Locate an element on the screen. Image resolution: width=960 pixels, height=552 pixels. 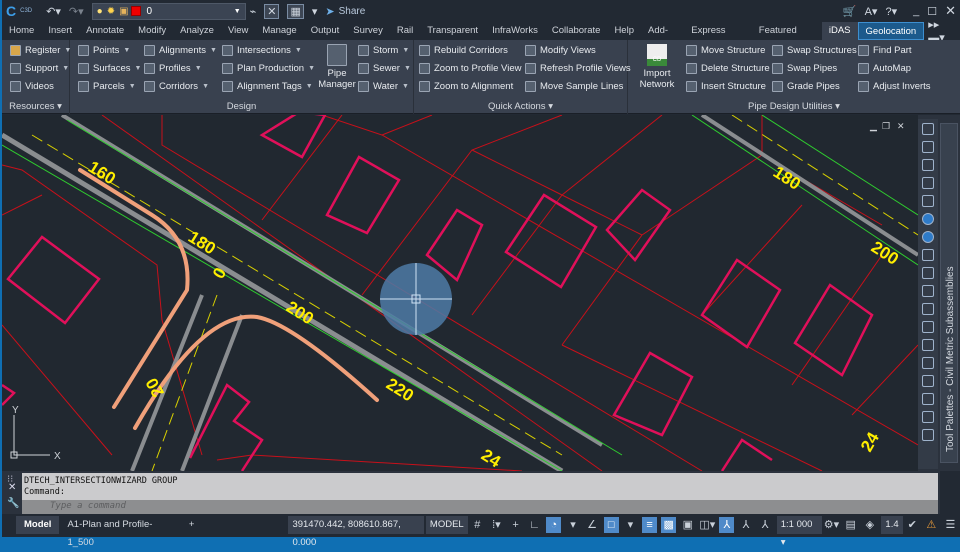
polar-tracking-icon: ◔ is located at coordinates (554, 525).